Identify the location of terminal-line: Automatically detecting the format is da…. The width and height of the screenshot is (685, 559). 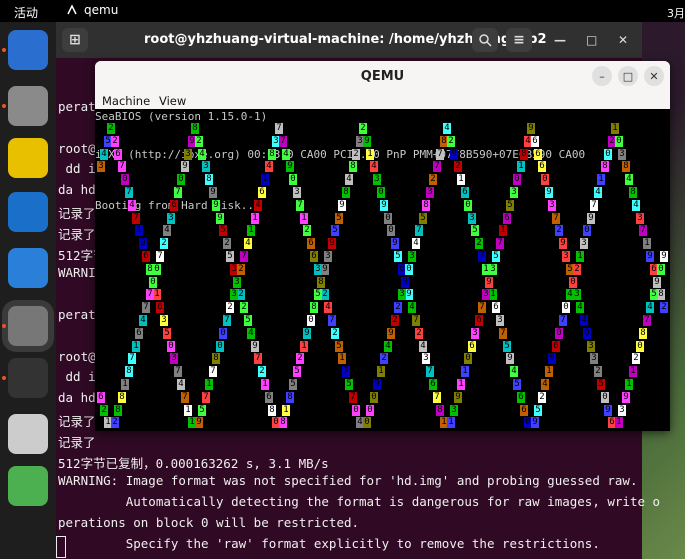
(359, 502).